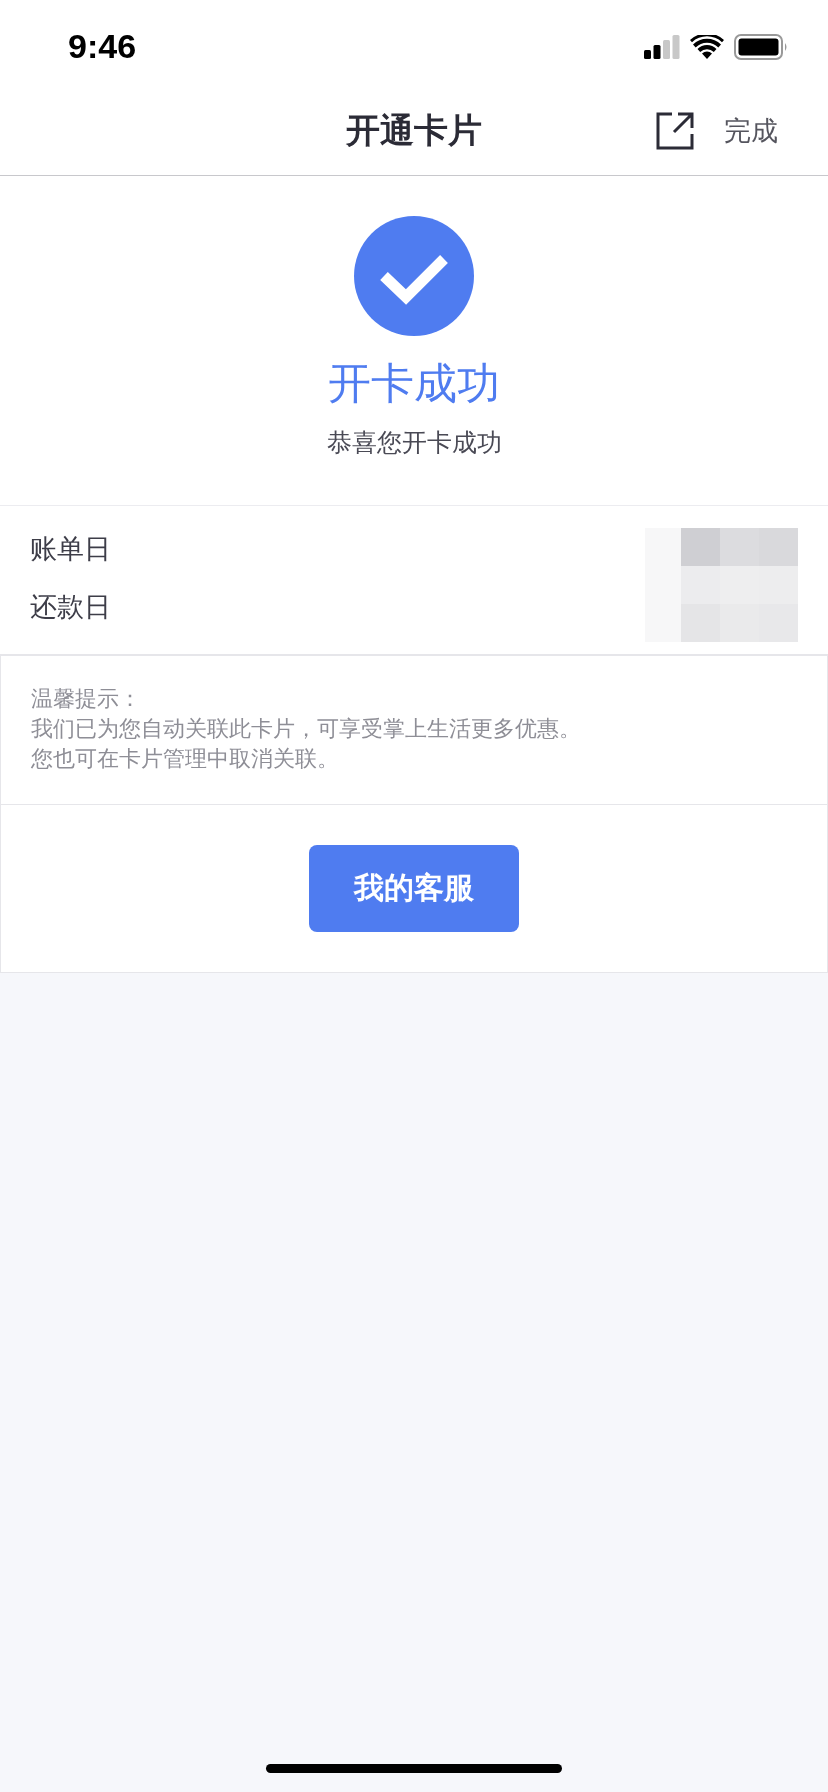 The width and height of the screenshot is (828, 1792). What do you see at coordinates (662, 47) in the screenshot?
I see `signal-icon` at bounding box center [662, 47].